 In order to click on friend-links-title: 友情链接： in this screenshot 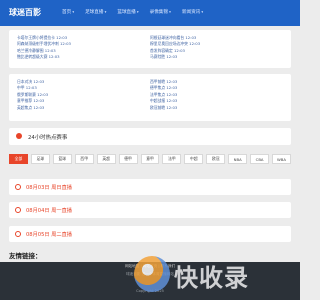, I will do `click(25, 256)`.